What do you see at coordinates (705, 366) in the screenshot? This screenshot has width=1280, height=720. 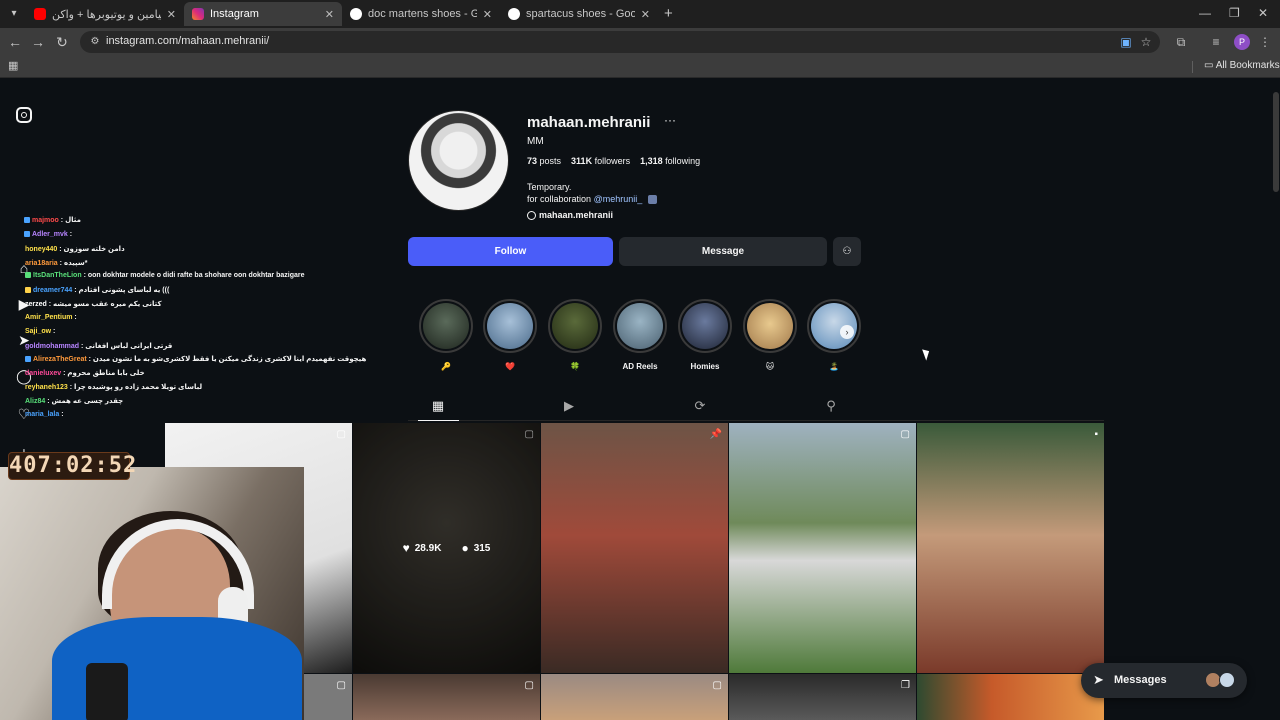 I see `highlight-label: Homies` at bounding box center [705, 366].